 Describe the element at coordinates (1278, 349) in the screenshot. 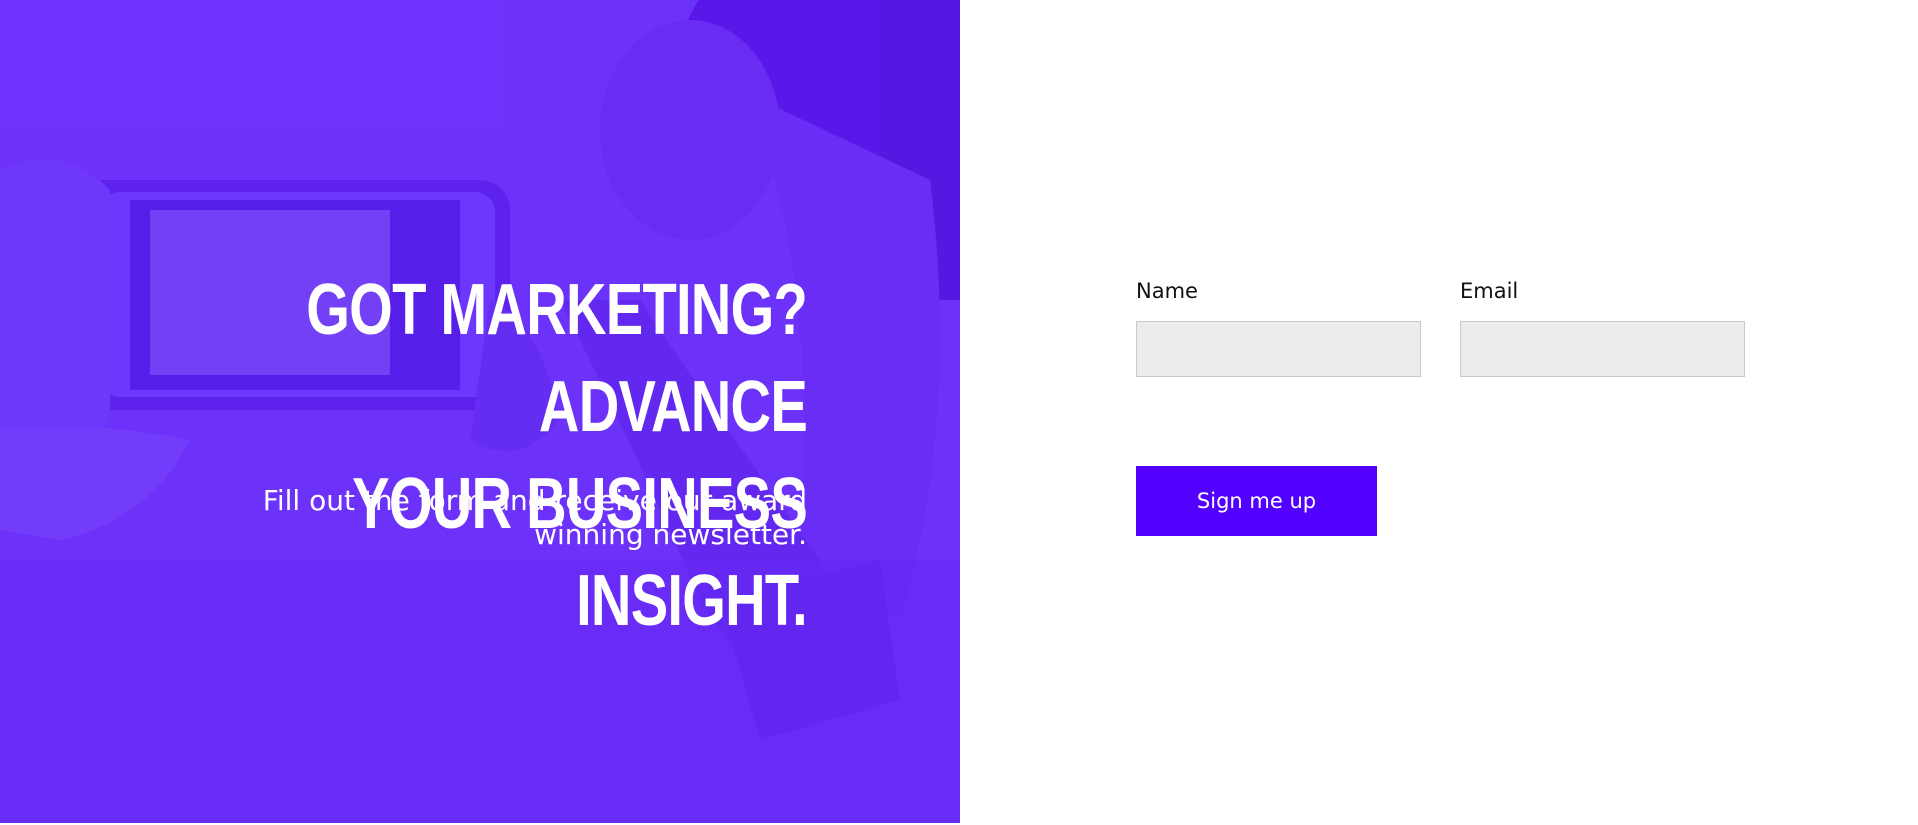

I see `name-input` at that location.